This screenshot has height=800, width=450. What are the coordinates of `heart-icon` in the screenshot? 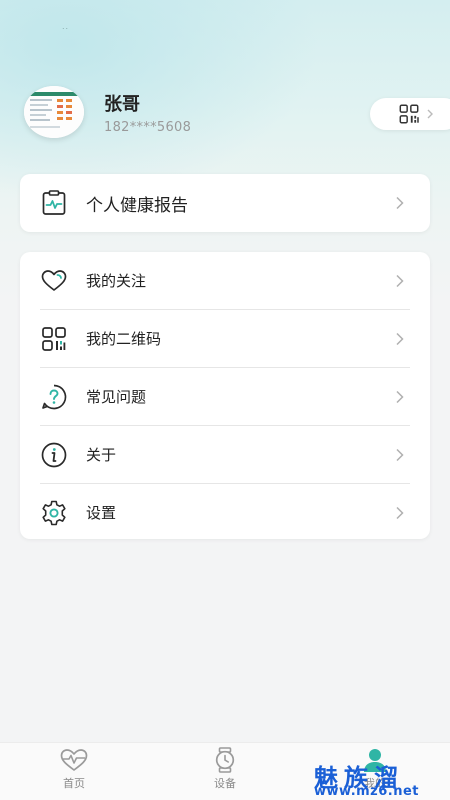 It's located at (54, 280).